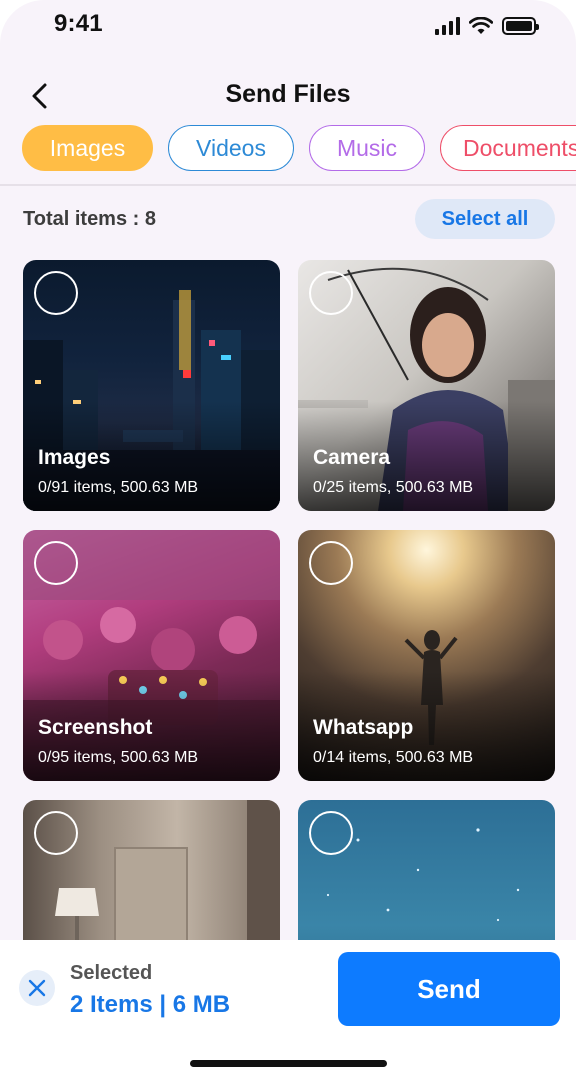 The height and width of the screenshot is (1080, 576). I want to click on folder-card-screenshot: Screenshot 0/95 items, 500.63 MB, so click(151, 655).